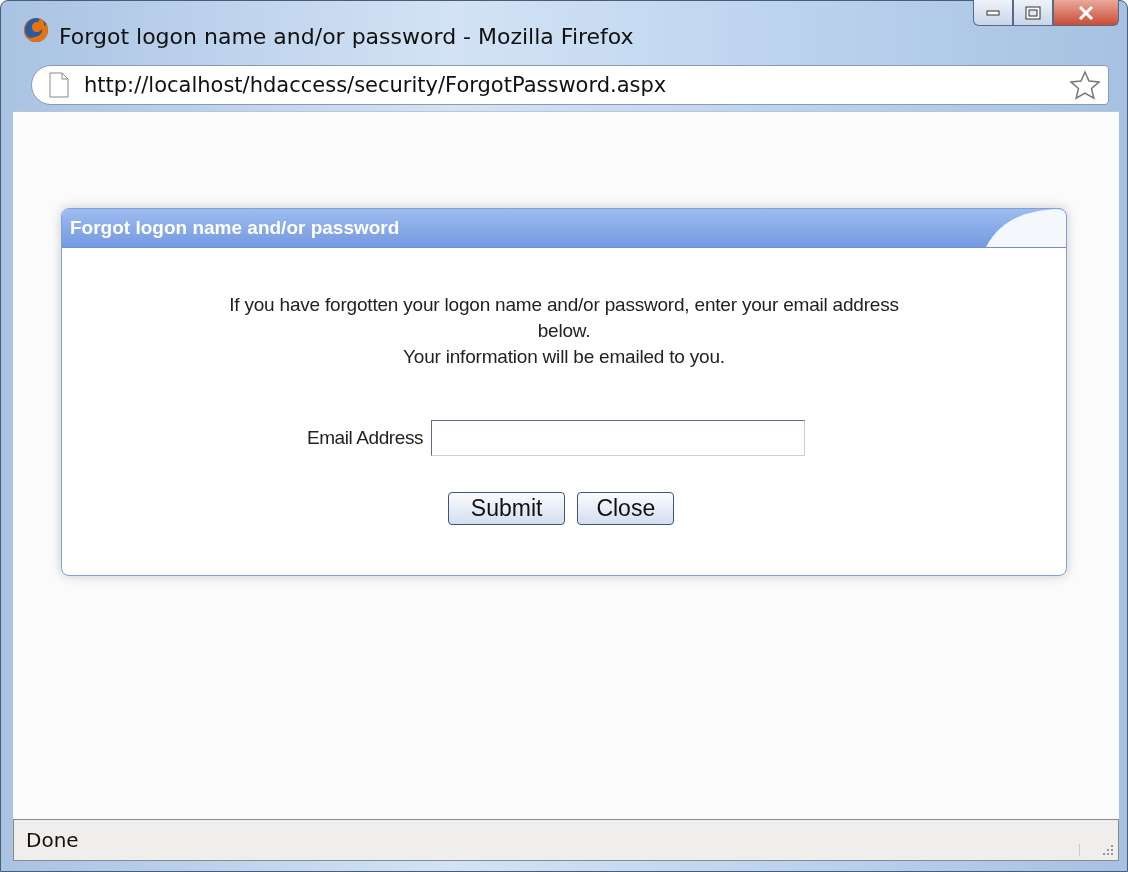 This screenshot has height=872, width=1128. I want to click on maximize-icon, so click(1033, 12).